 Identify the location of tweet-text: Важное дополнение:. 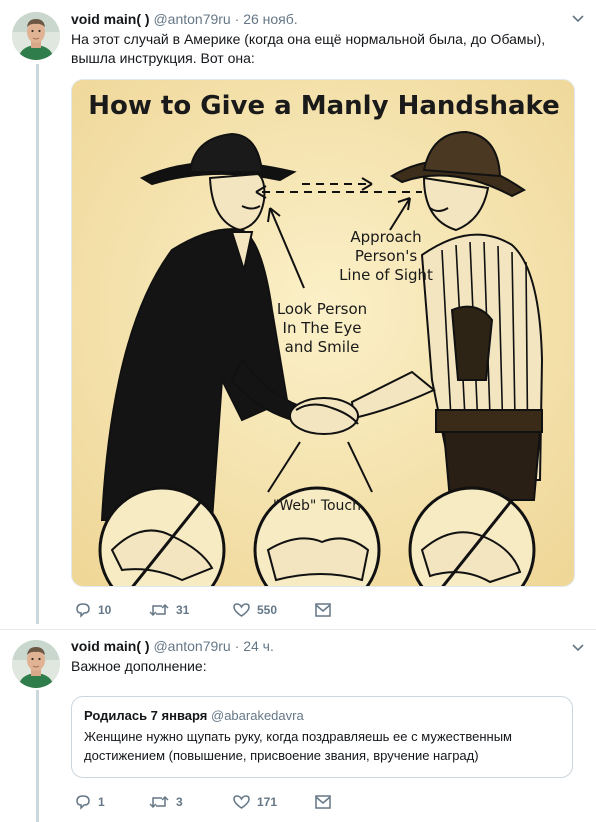
(139, 666).